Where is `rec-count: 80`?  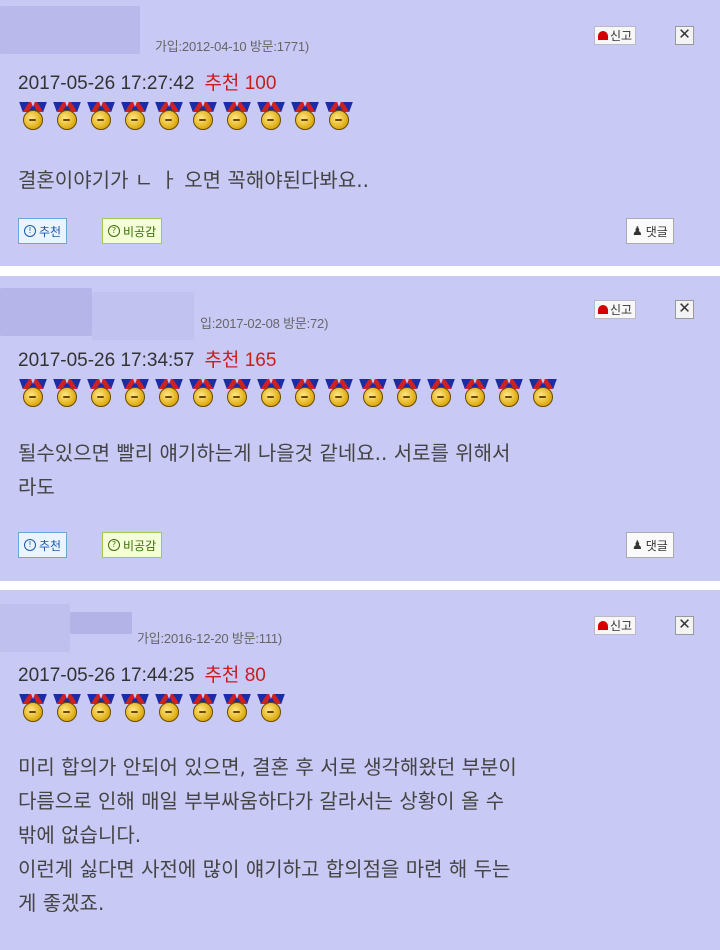 rec-count: 80 is located at coordinates (255, 675).